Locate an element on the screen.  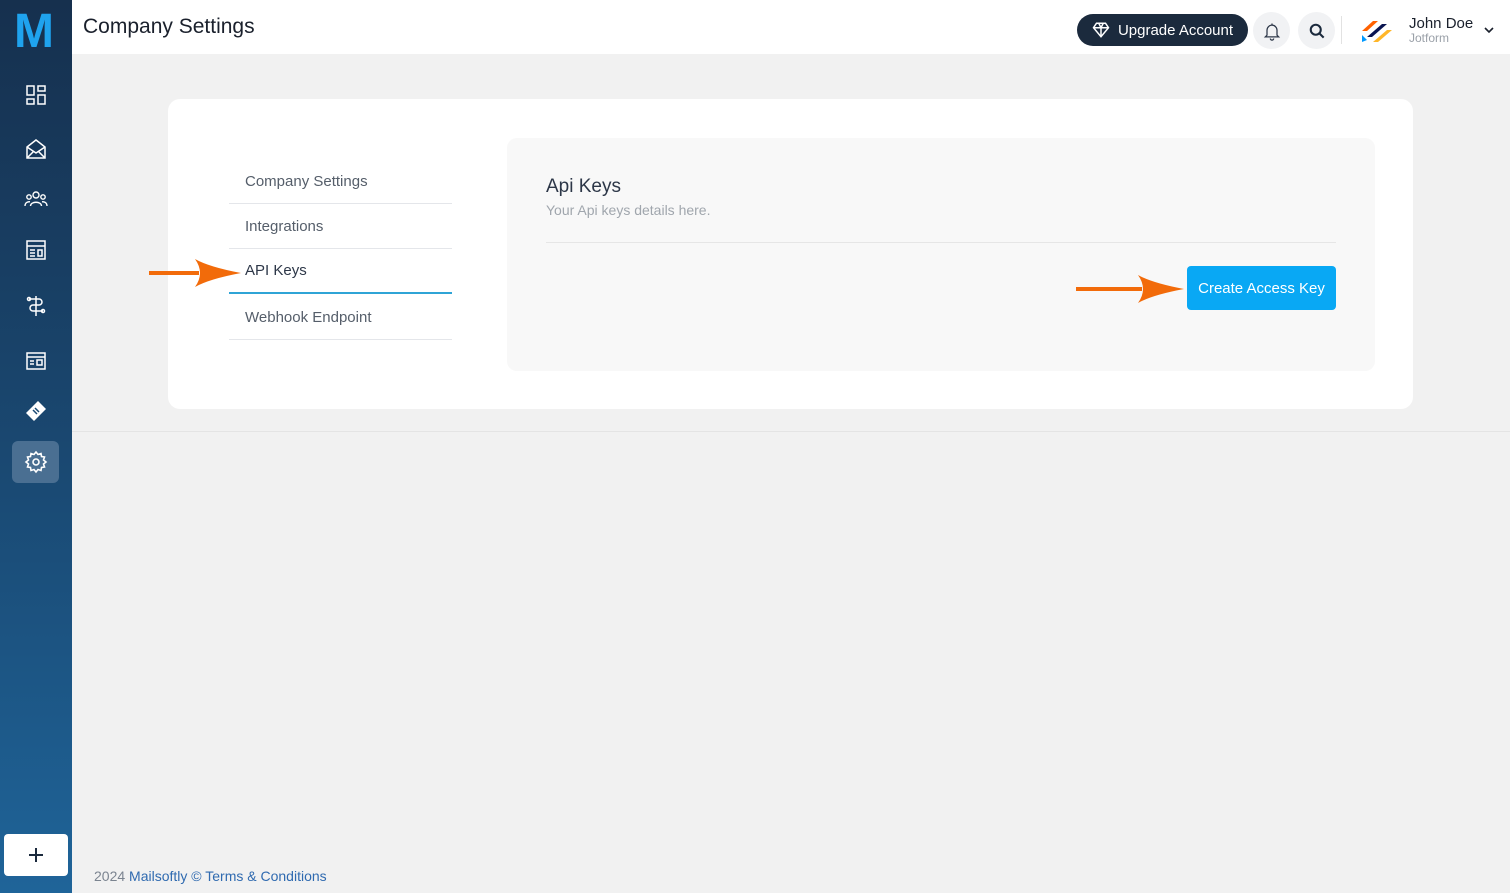
add-new-button is located at coordinates (36, 855).